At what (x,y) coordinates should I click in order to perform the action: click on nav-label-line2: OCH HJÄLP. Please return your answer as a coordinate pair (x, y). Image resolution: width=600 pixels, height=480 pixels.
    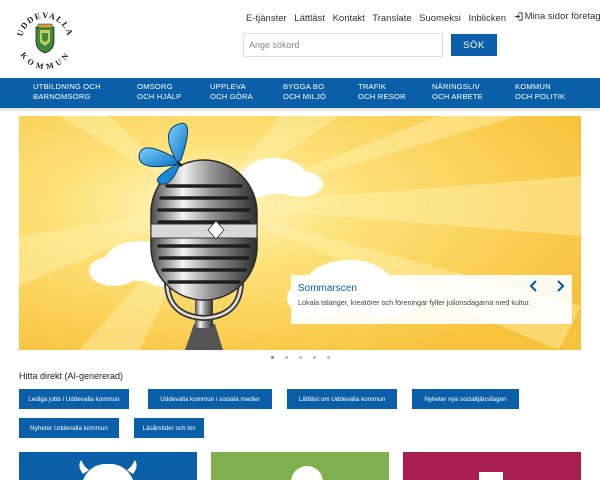
    Looking at the image, I should click on (159, 96).